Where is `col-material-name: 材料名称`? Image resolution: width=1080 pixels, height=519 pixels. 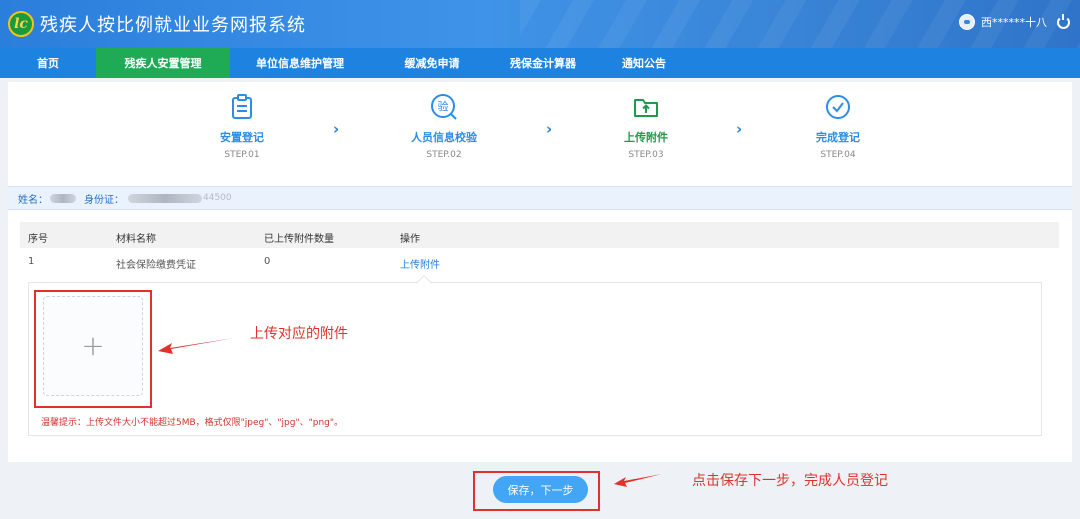 col-material-name: 材料名称 is located at coordinates (136, 239).